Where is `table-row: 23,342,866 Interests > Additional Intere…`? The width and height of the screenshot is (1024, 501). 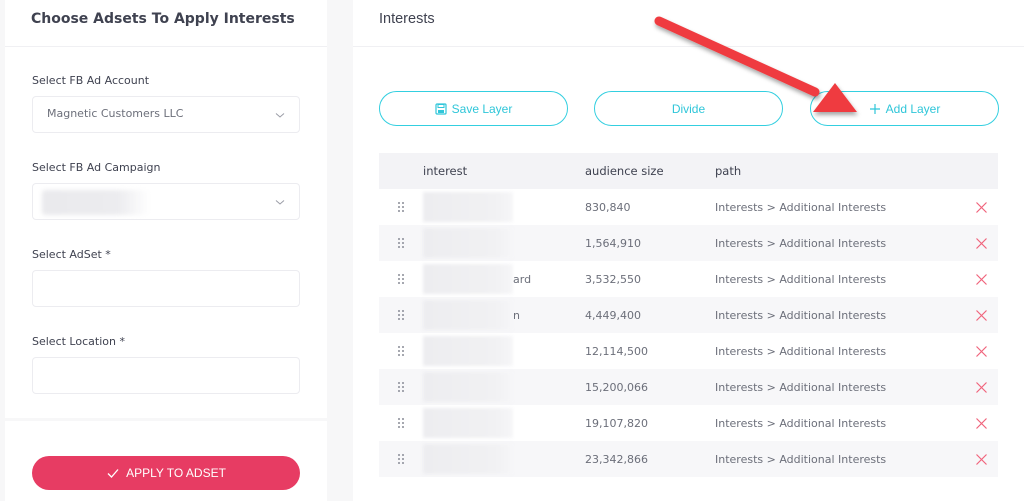
table-row: 23,342,866 Interests > Additional Intere… is located at coordinates (688, 459).